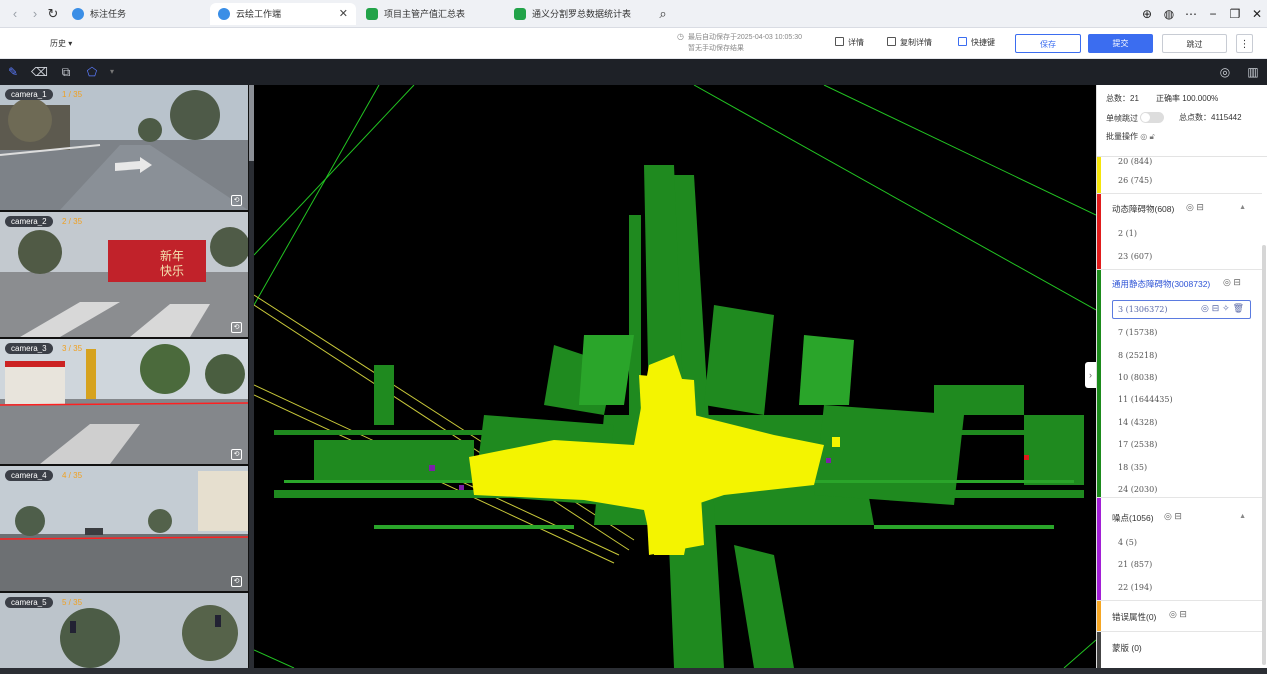  I want to click on label-group-error-attributes: 错误属性(0) ◎ ⊟, so click(1179, 616).